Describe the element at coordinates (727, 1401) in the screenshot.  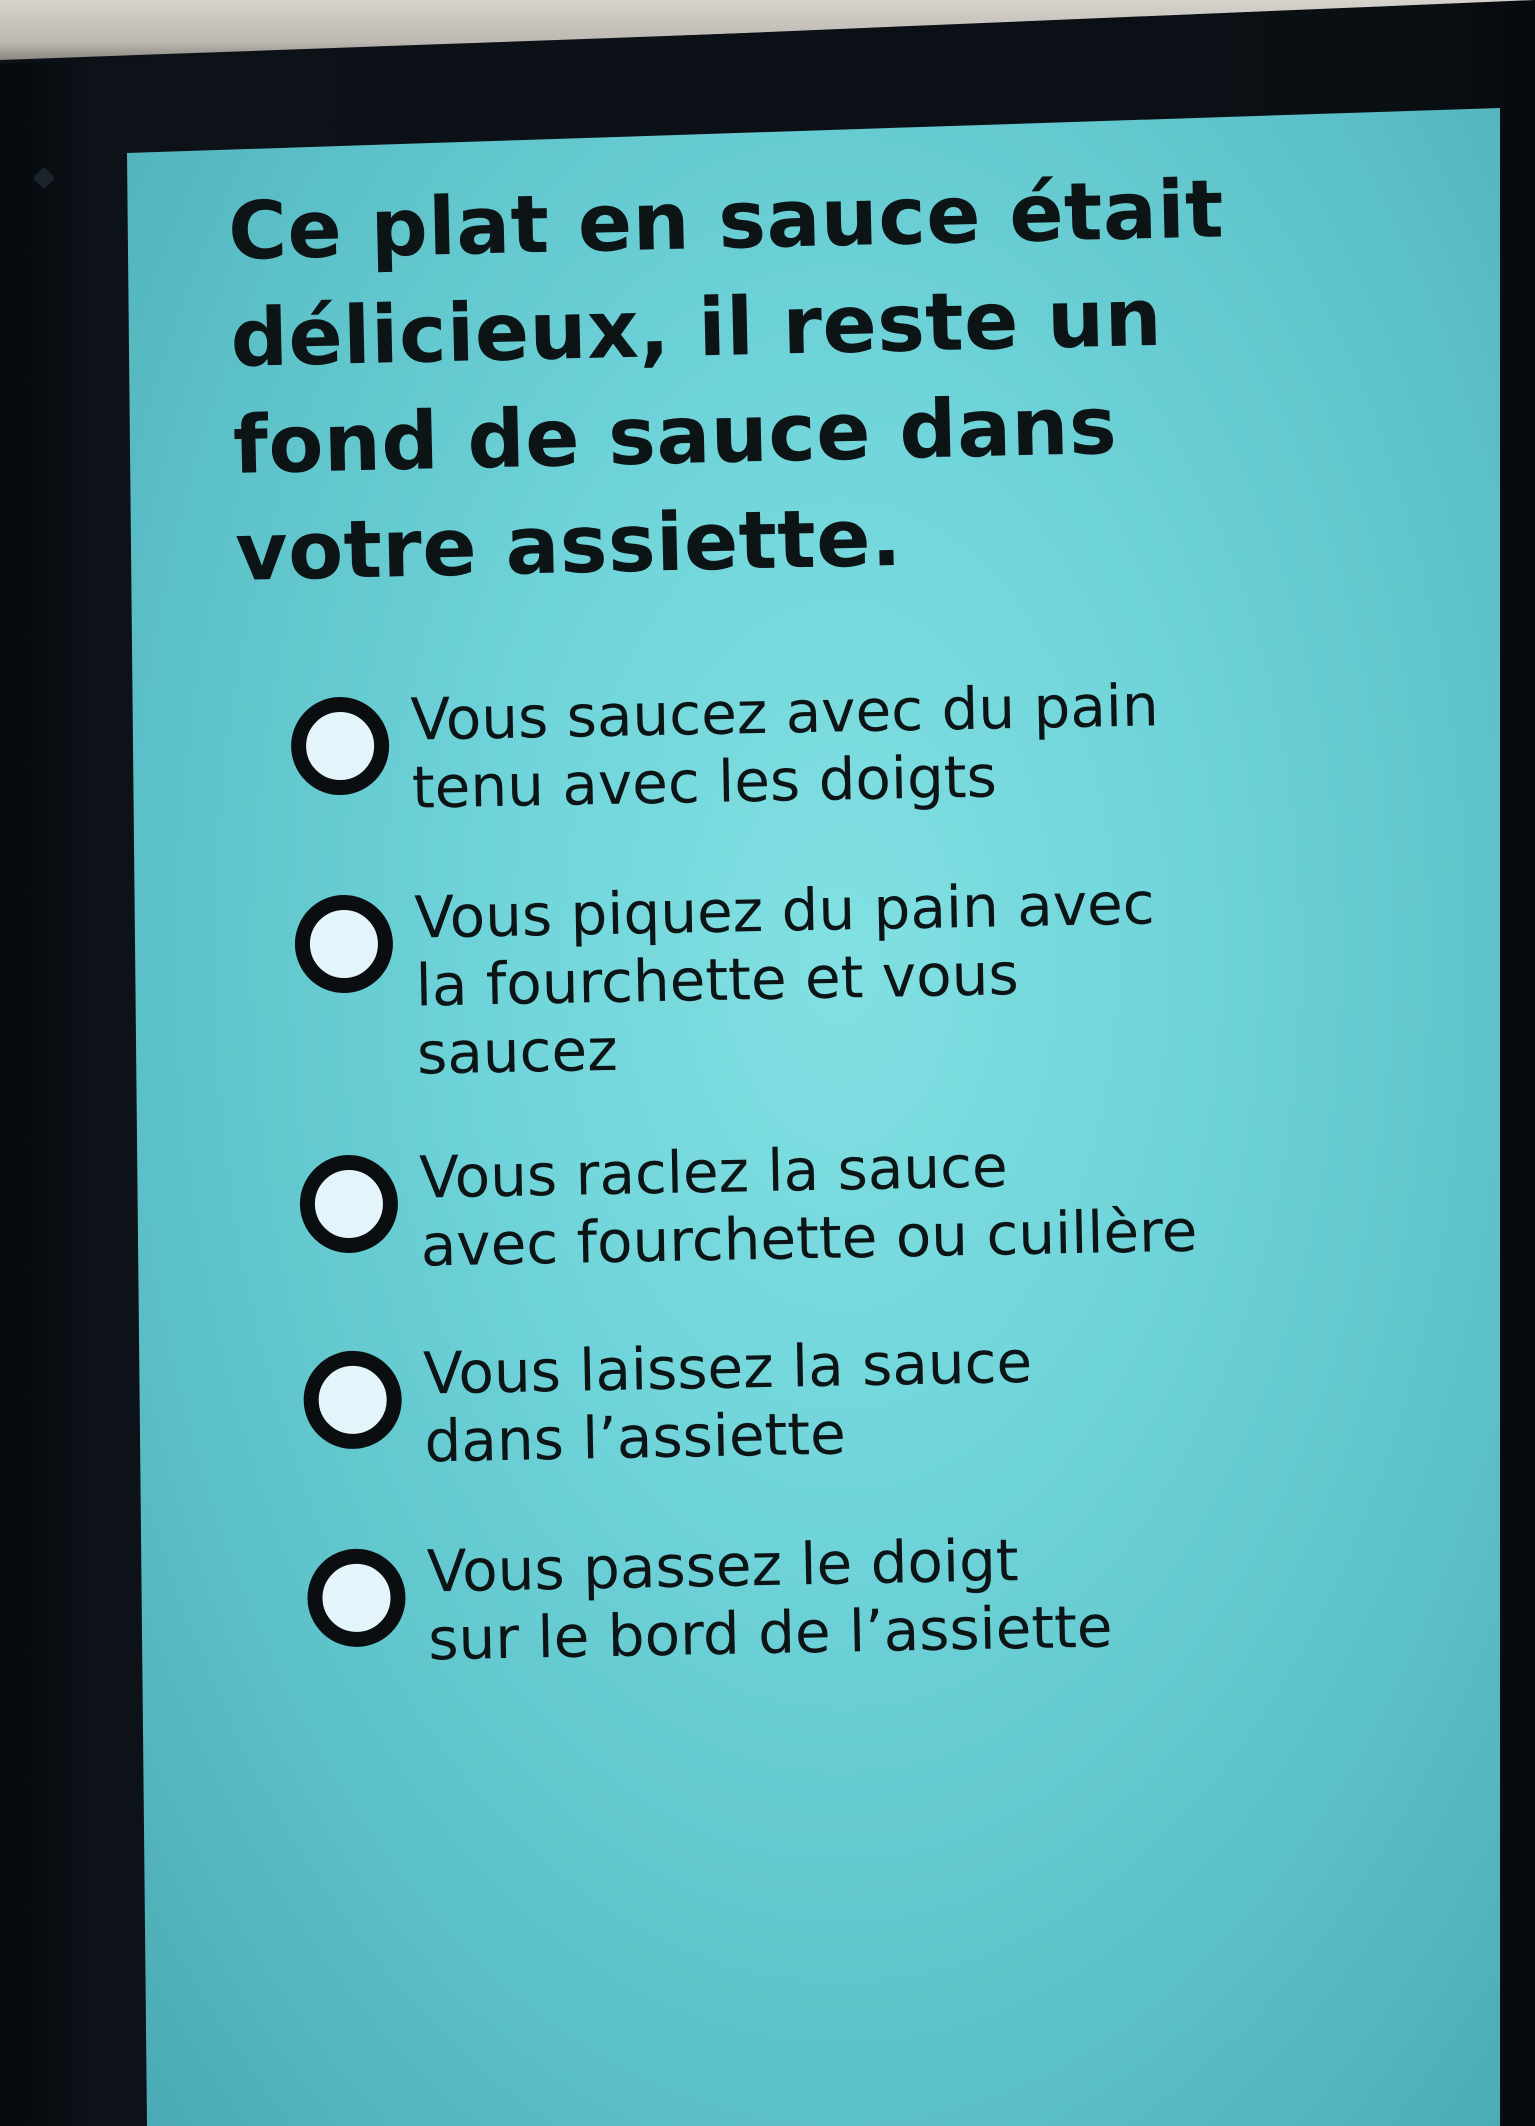
I see `option-label: Vous laissez la sauce dans l’assiette` at that location.